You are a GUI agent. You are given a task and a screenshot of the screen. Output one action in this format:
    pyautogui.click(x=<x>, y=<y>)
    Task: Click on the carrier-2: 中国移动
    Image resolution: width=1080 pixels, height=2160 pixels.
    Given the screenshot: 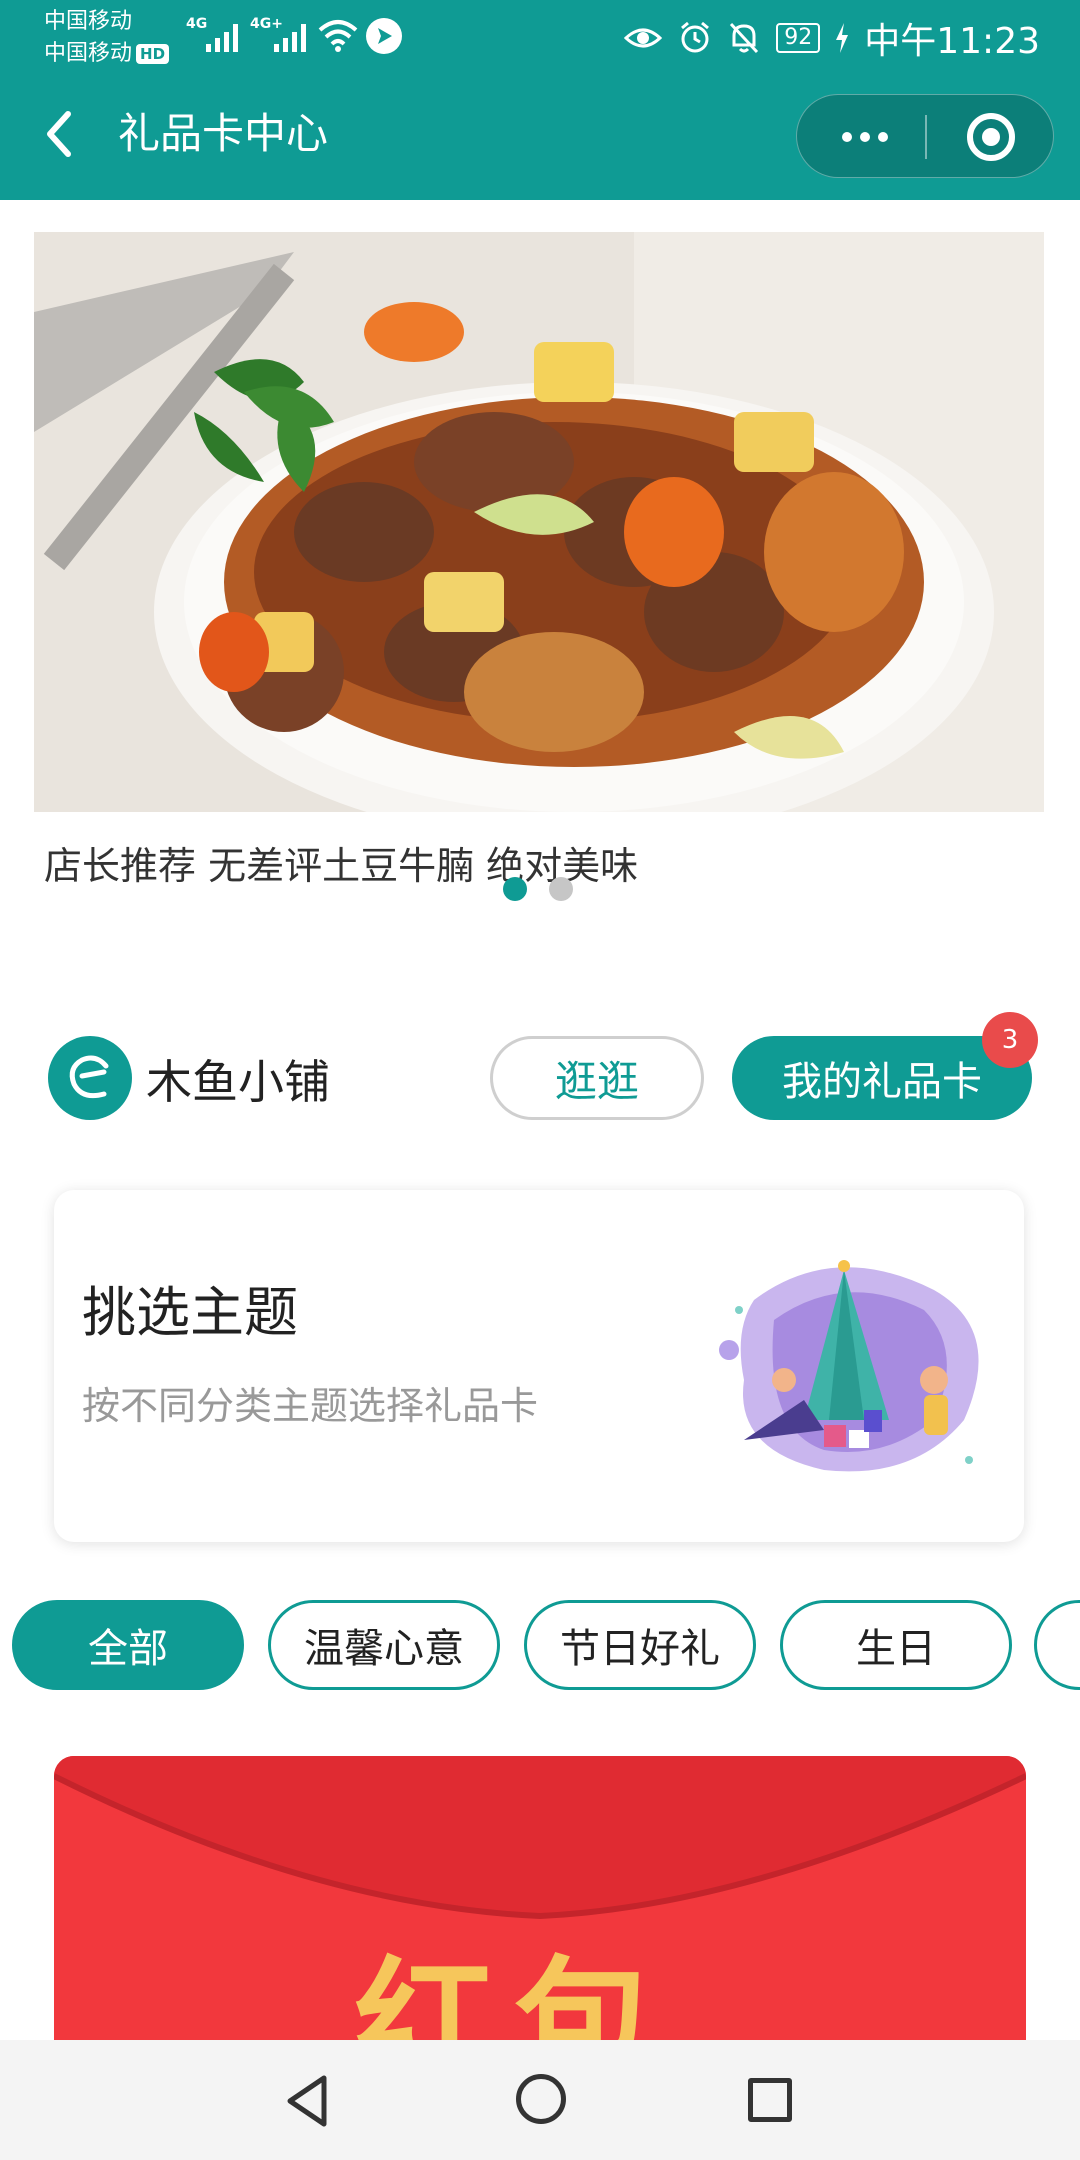 What is the action you would take?
    pyautogui.click(x=88, y=53)
    